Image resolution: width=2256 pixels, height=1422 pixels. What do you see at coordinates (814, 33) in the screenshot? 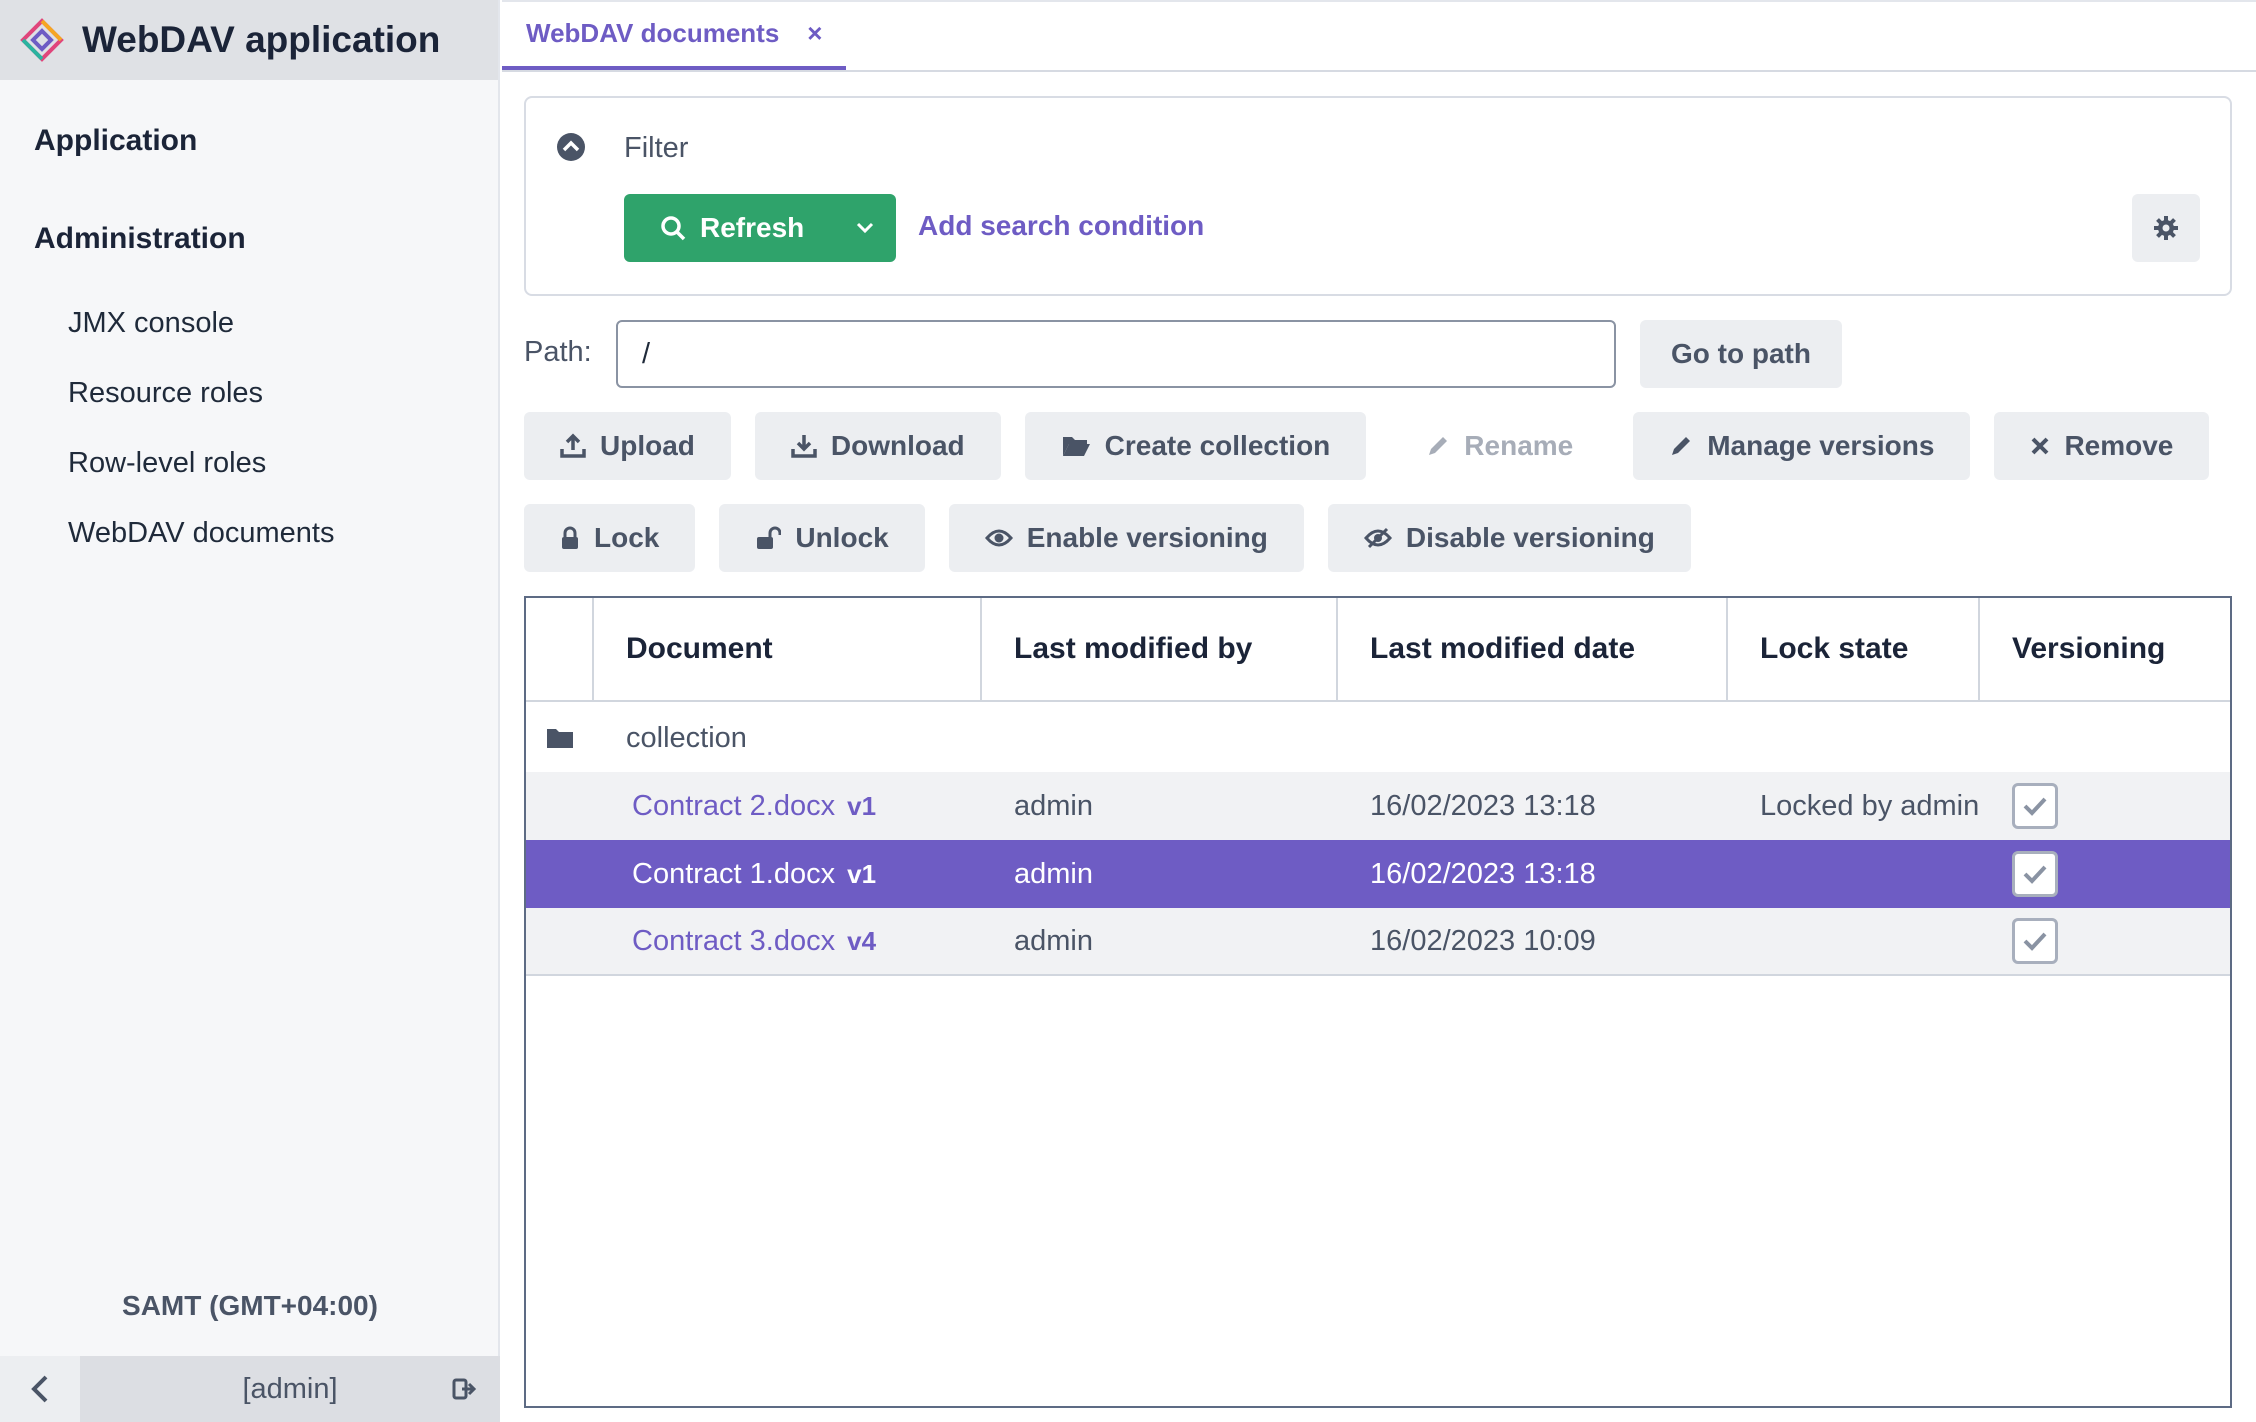
I see `tab-close-icon: ×` at bounding box center [814, 33].